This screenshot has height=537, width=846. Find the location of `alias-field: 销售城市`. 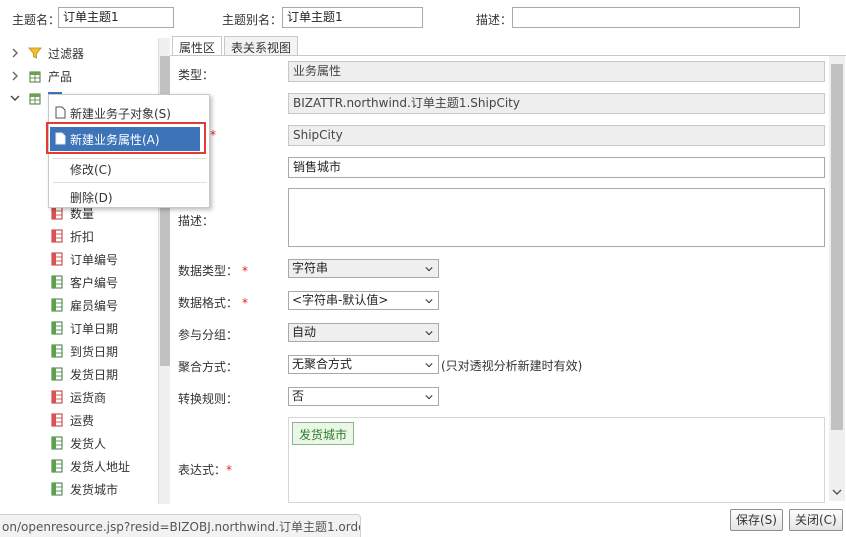

alias-field: 销售城市 is located at coordinates (556, 167).